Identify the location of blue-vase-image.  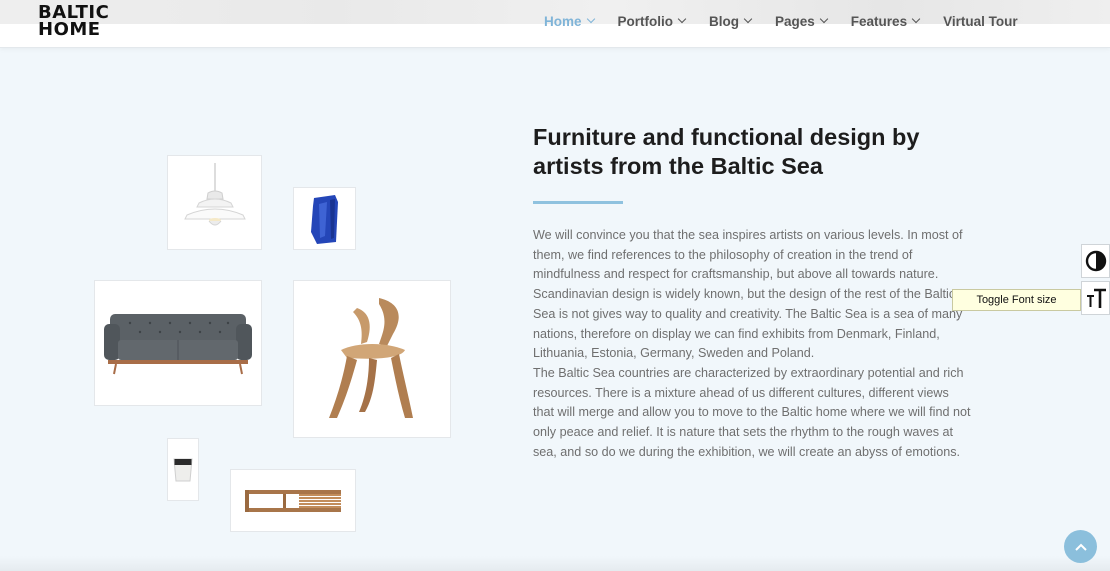
(324, 218).